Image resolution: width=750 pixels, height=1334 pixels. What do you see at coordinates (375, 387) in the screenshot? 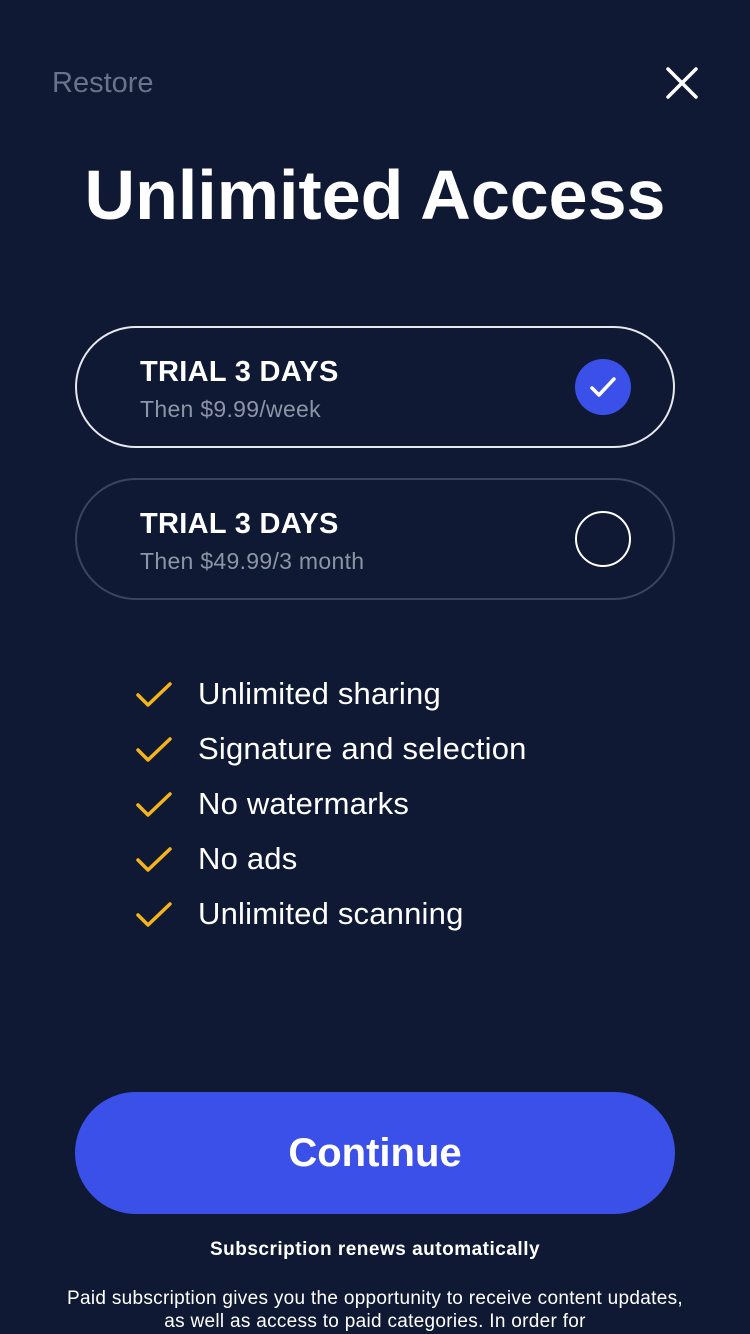
I see `plan-option-weekly: TRIAL 3 DAYS Then $9.99/week` at bounding box center [375, 387].